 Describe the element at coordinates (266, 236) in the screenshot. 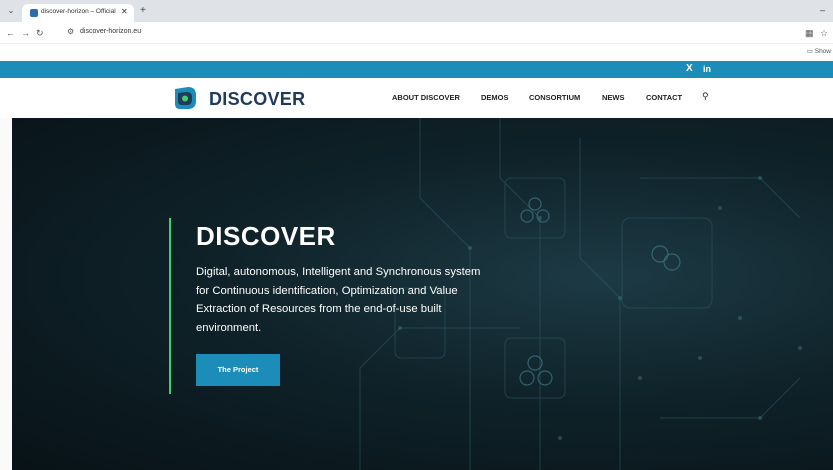

I see `hero-title: DISCOVER` at that location.